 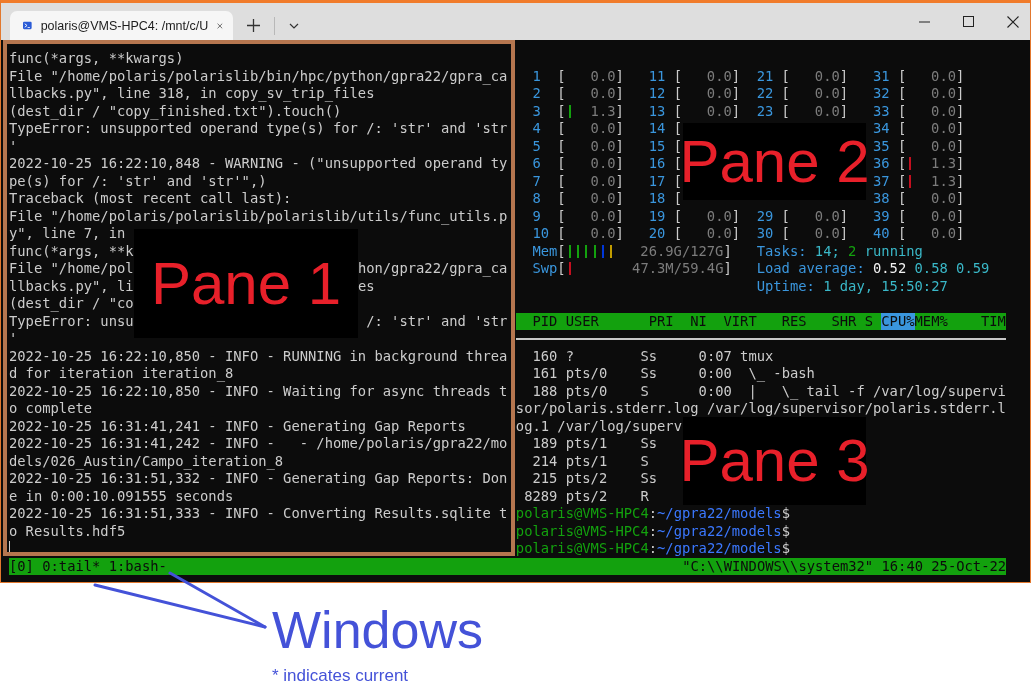 I want to click on terminal-line: (dest_dir / "copy_finished.txt").touch(), so click(x=175, y=111).